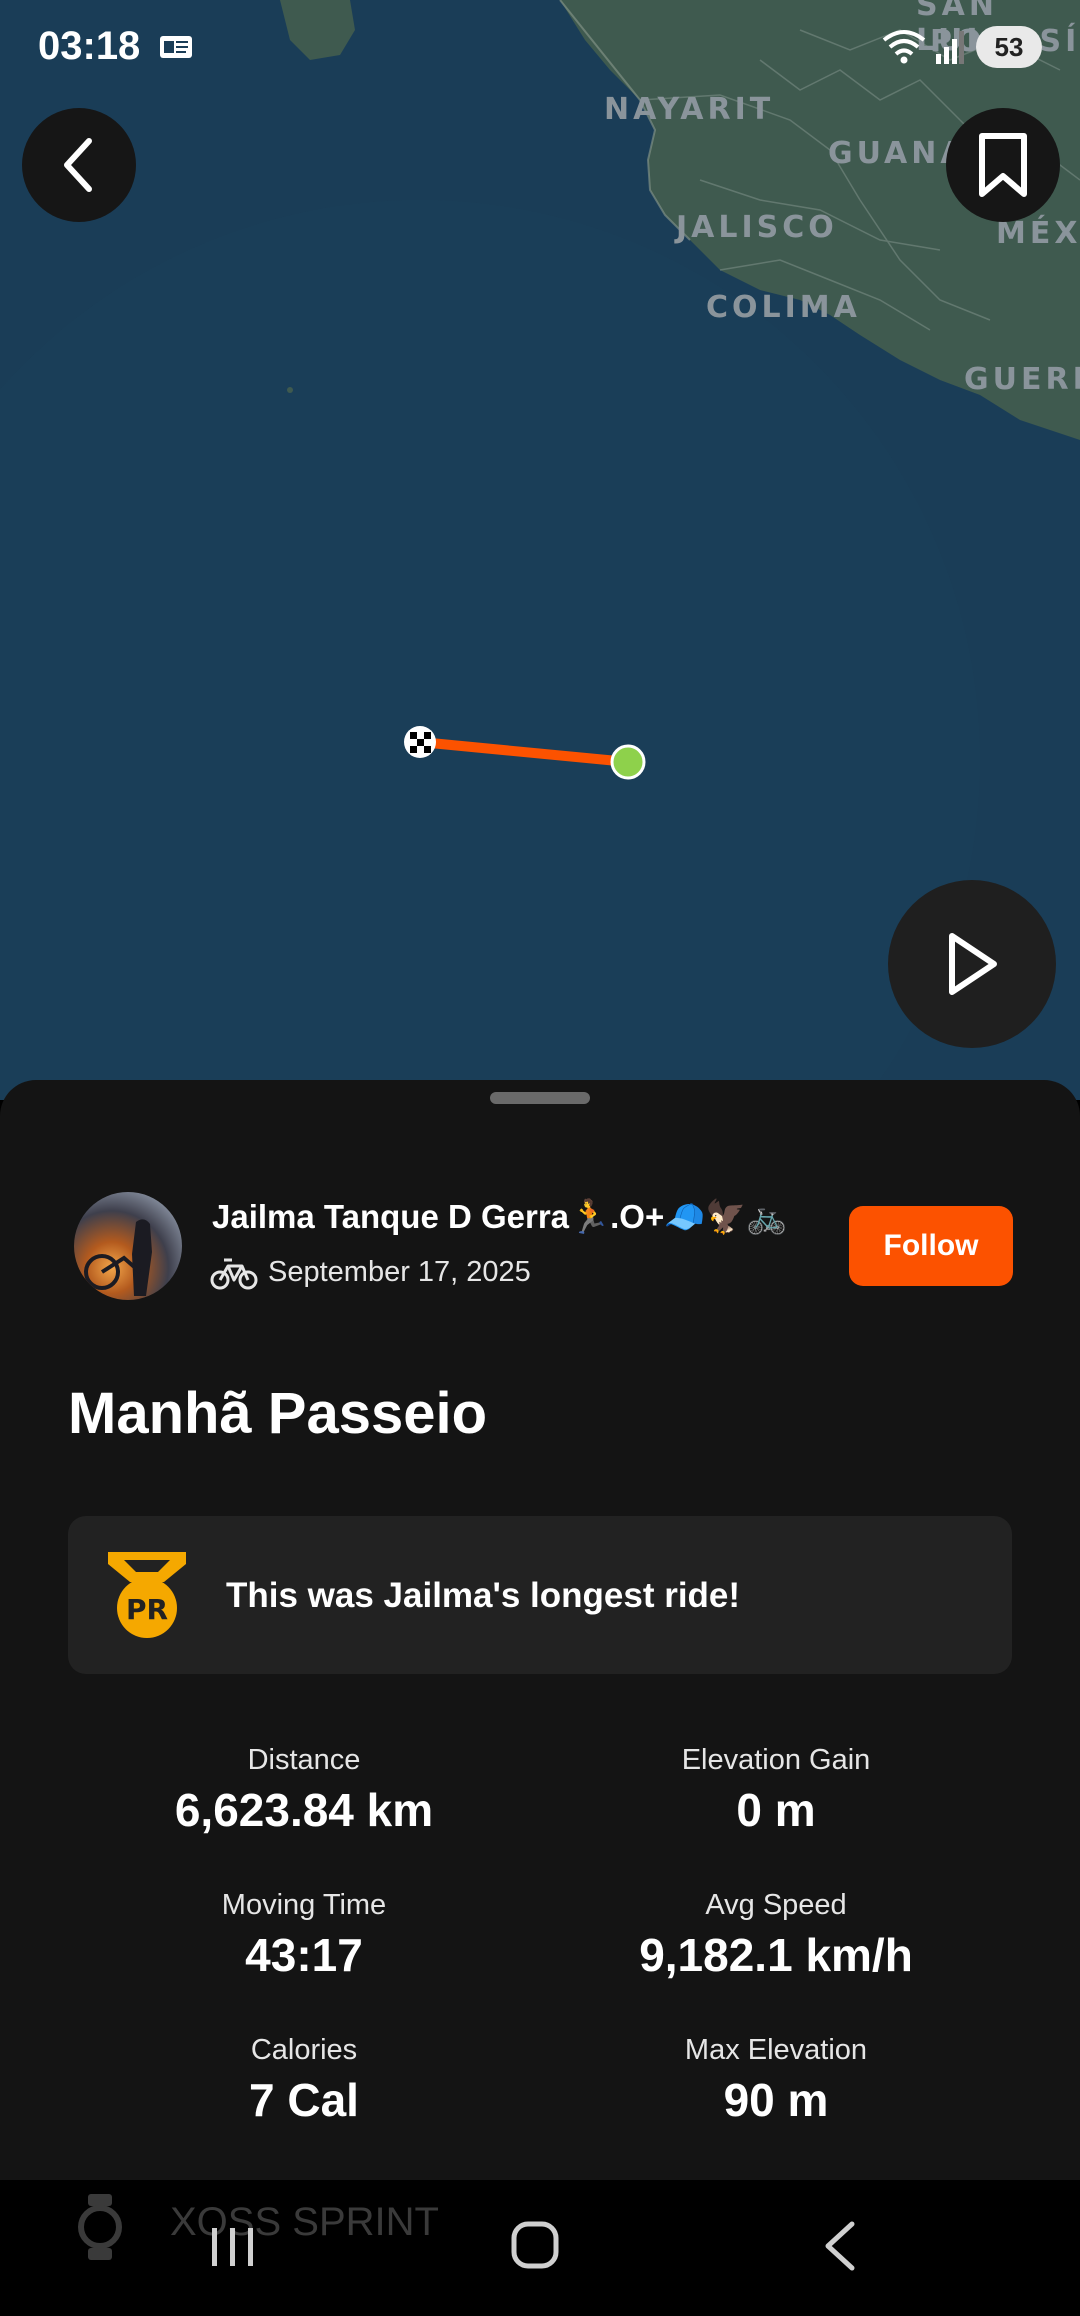 This screenshot has width=1080, height=2316. I want to click on pr-medal-icon: PR, so click(147, 1595).